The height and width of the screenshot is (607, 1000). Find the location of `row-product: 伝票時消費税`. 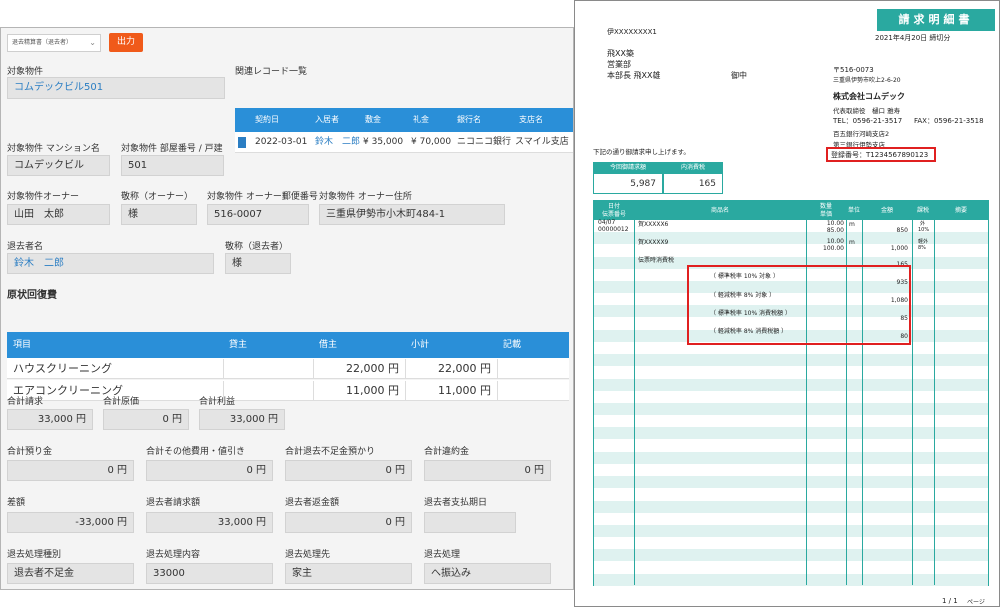

row-product: 伝票時消費税 is located at coordinates (656, 260).